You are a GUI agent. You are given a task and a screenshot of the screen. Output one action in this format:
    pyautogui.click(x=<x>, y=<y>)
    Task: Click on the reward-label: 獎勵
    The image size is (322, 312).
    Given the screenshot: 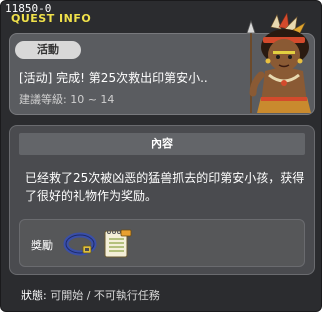 What is the action you would take?
    pyautogui.click(x=42, y=245)
    